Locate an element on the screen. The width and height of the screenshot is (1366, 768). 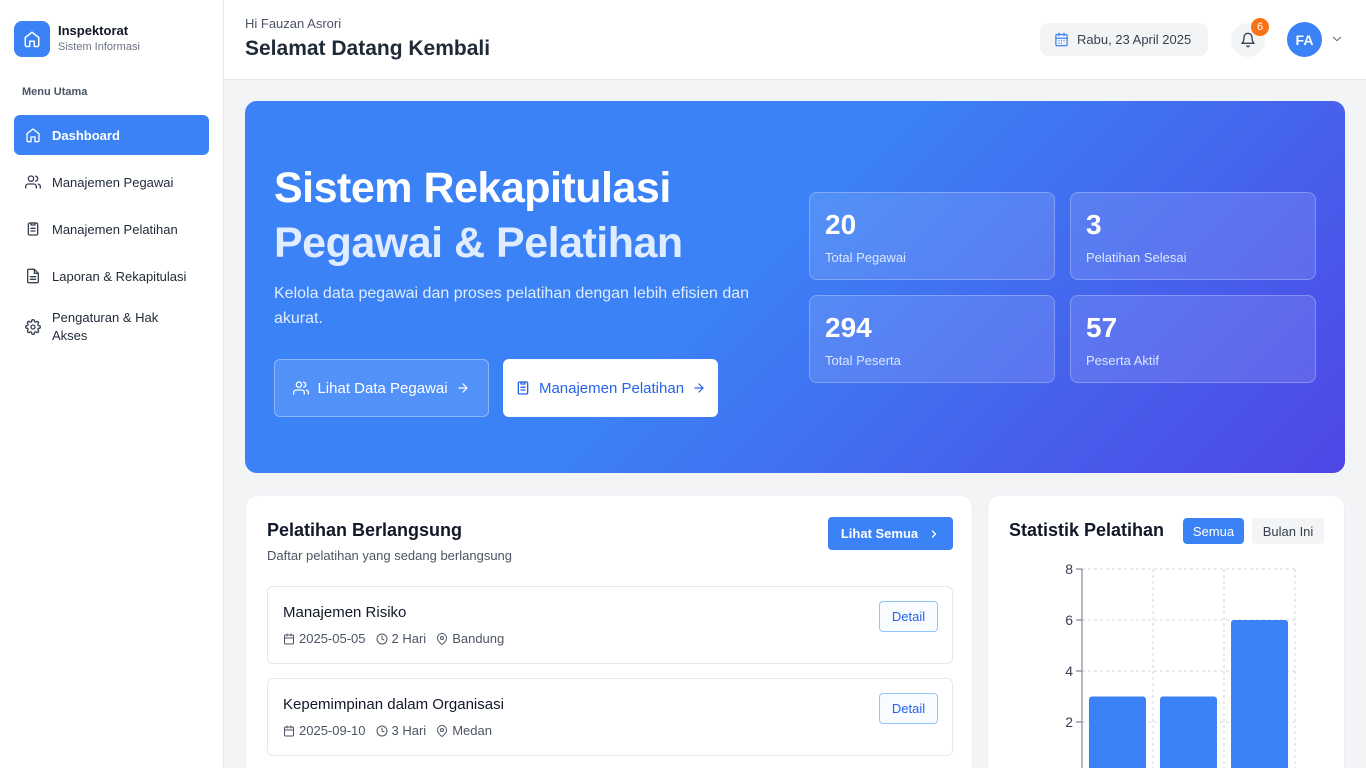
stat-label: Peserta Aktif is located at coordinates (1122, 360).